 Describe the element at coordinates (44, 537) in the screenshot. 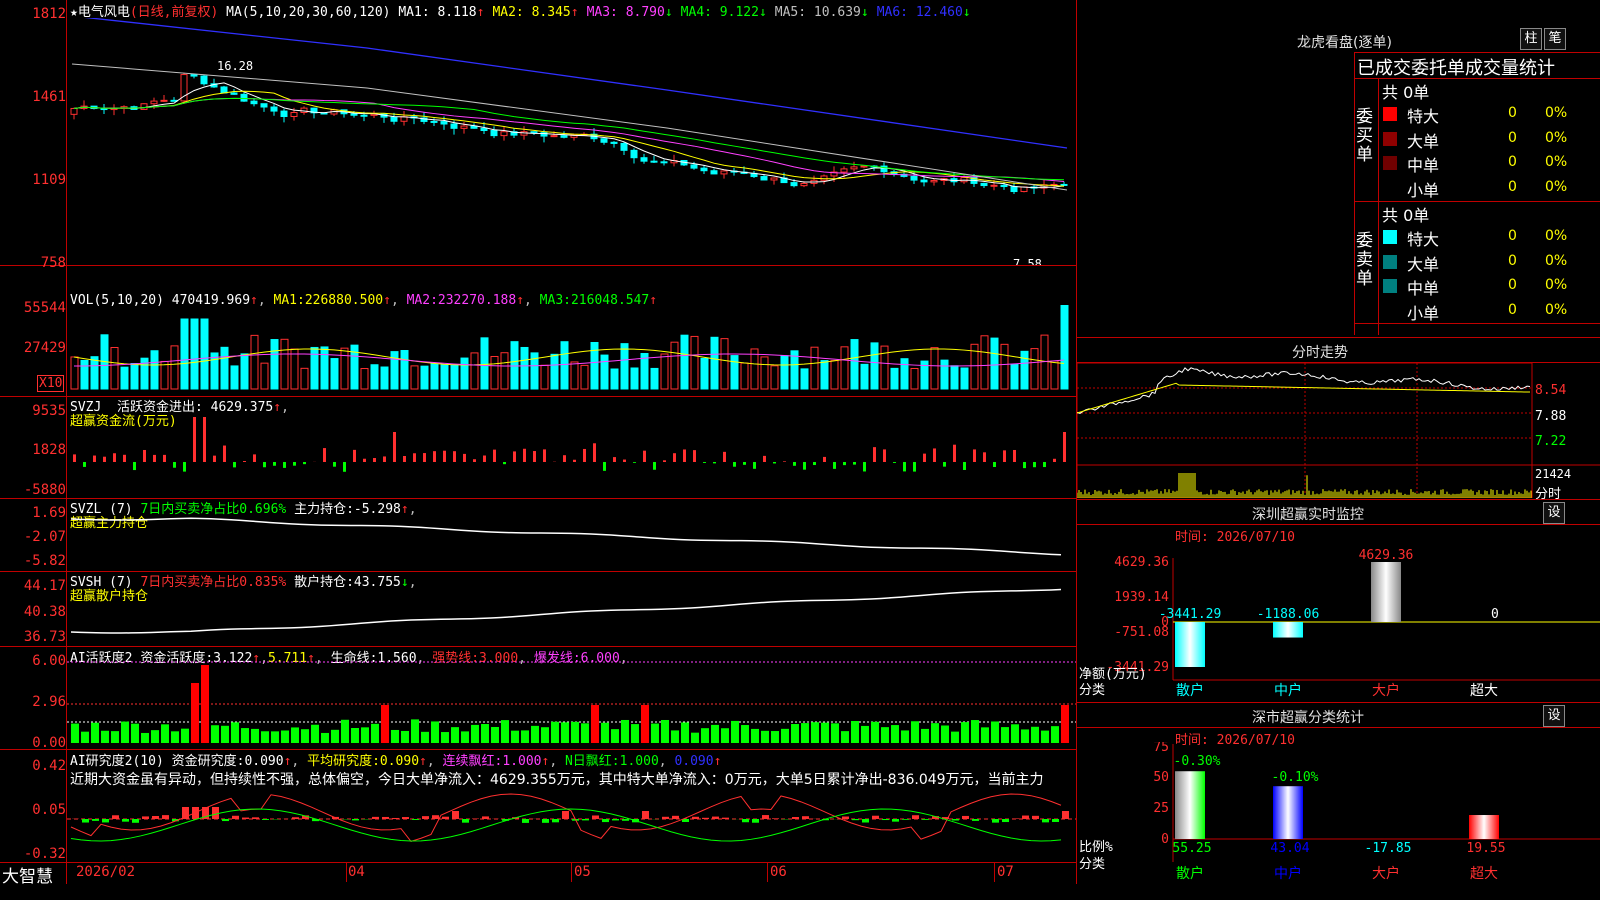

I see `y-tick: -2.07` at that location.